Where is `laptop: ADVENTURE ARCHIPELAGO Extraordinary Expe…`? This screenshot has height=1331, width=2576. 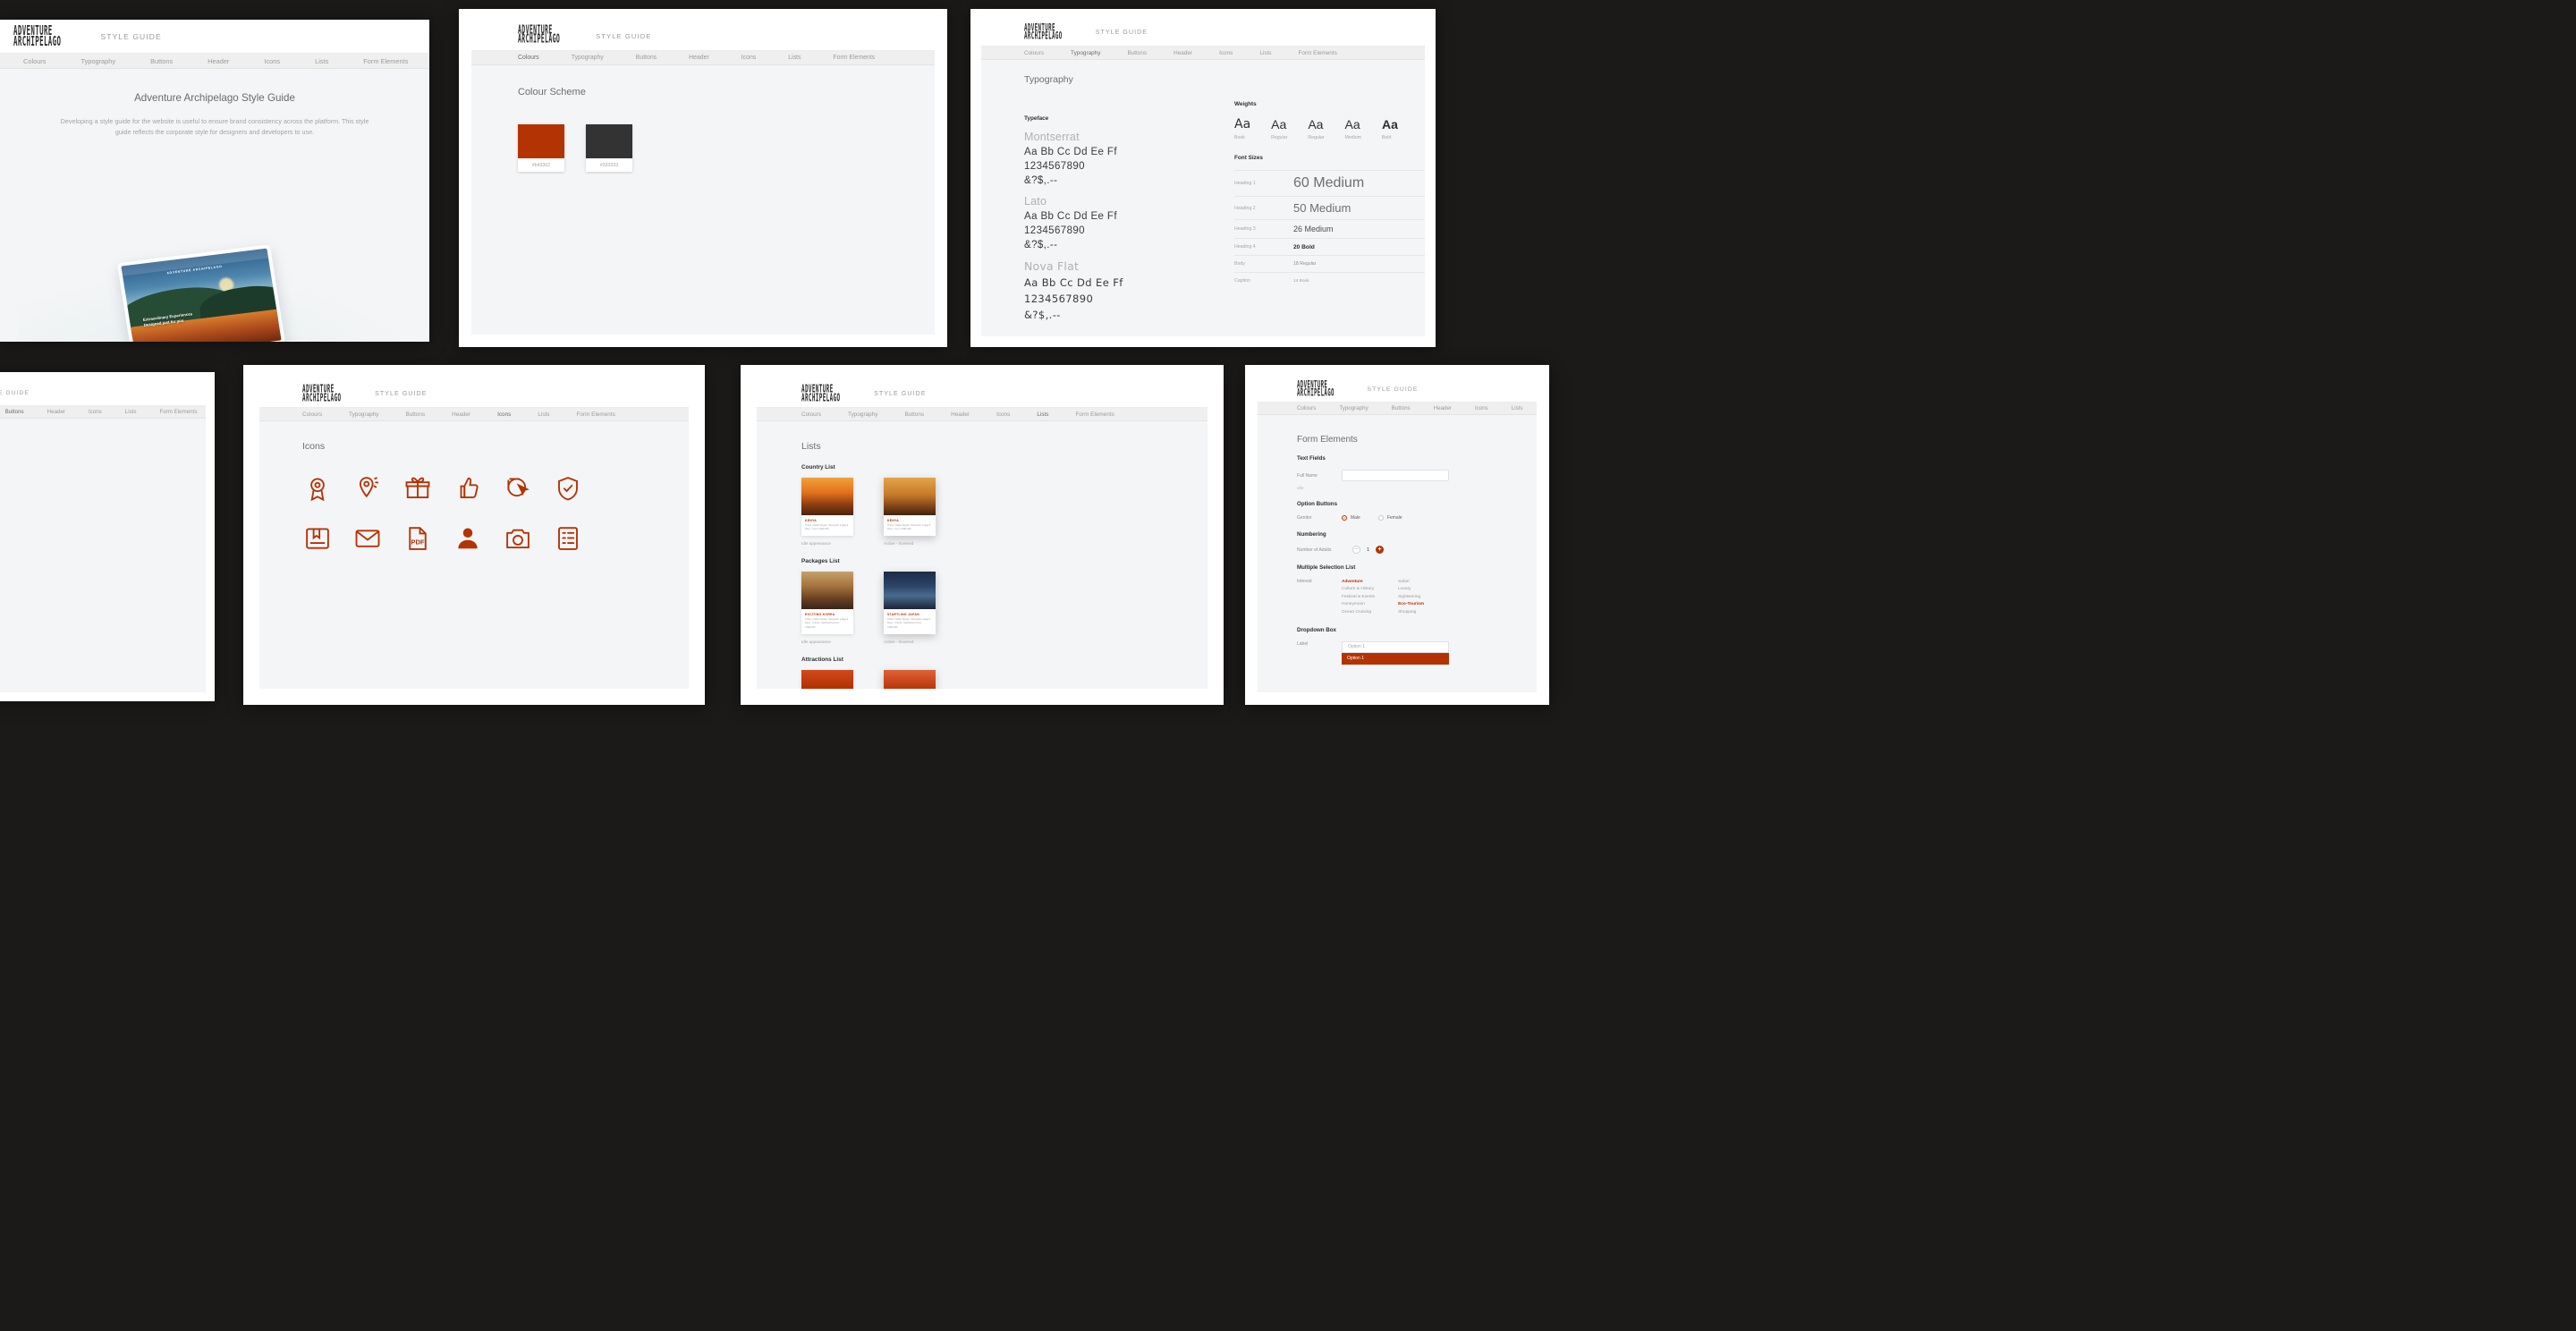
laptop: ADVENTURE ARCHIPELAGO Extraordinary Expe… is located at coordinates (209, 293).